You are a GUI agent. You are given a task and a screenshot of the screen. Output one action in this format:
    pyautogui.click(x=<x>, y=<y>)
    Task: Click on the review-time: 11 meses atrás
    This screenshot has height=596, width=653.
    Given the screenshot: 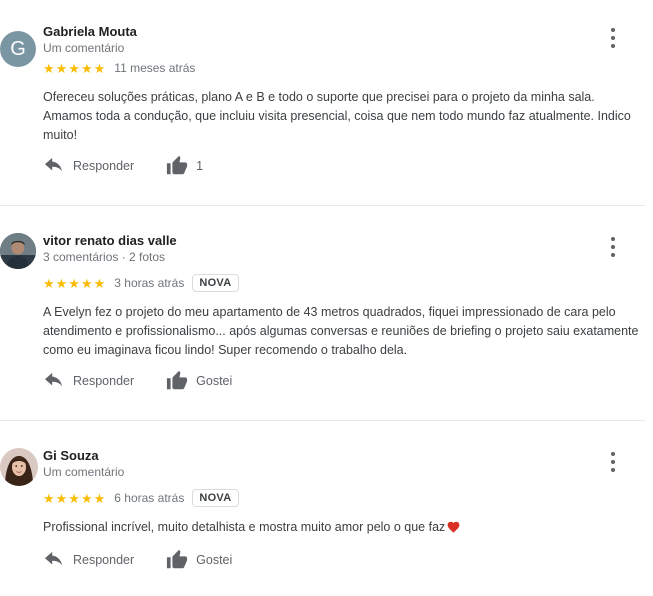 What is the action you would take?
    pyautogui.click(x=155, y=68)
    